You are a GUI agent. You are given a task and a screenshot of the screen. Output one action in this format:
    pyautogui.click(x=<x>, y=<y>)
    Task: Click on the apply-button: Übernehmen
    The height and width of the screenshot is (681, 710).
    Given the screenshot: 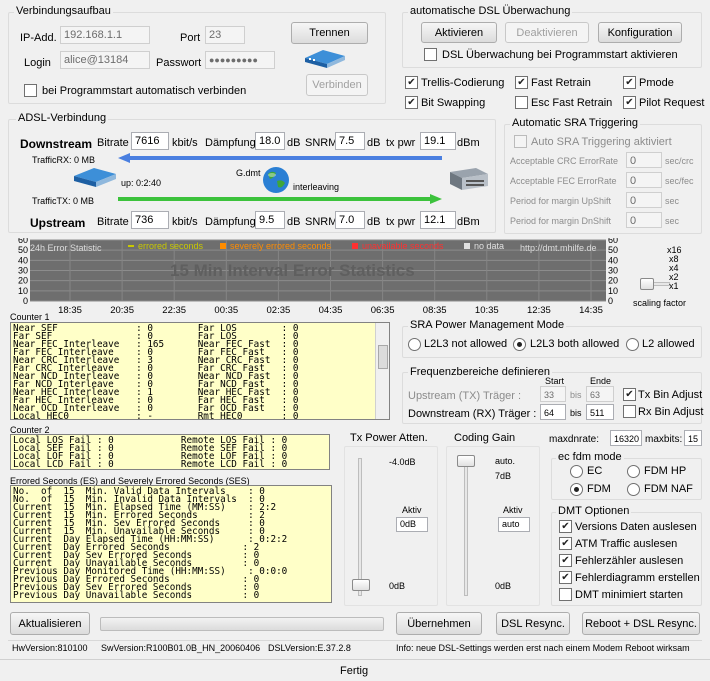 What is the action you would take?
    pyautogui.click(x=439, y=623)
    